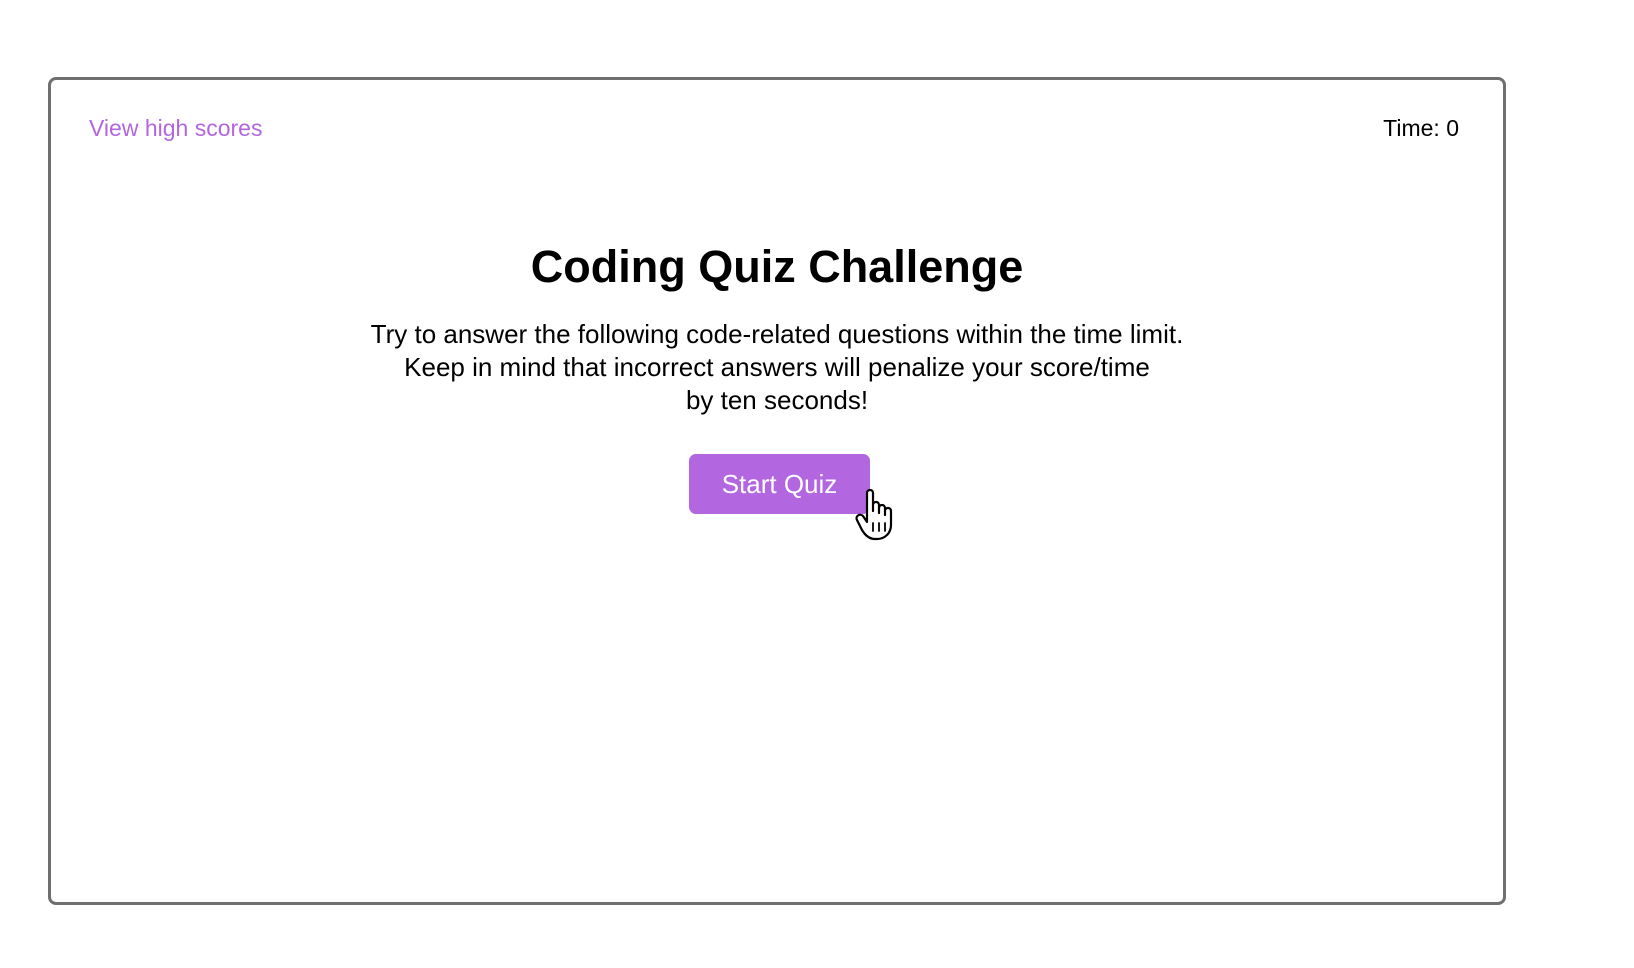 Image resolution: width=1634 pixels, height=968 pixels. Describe the element at coordinates (779, 484) in the screenshot. I see `start-quiz-button: Start Quiz` at that location.